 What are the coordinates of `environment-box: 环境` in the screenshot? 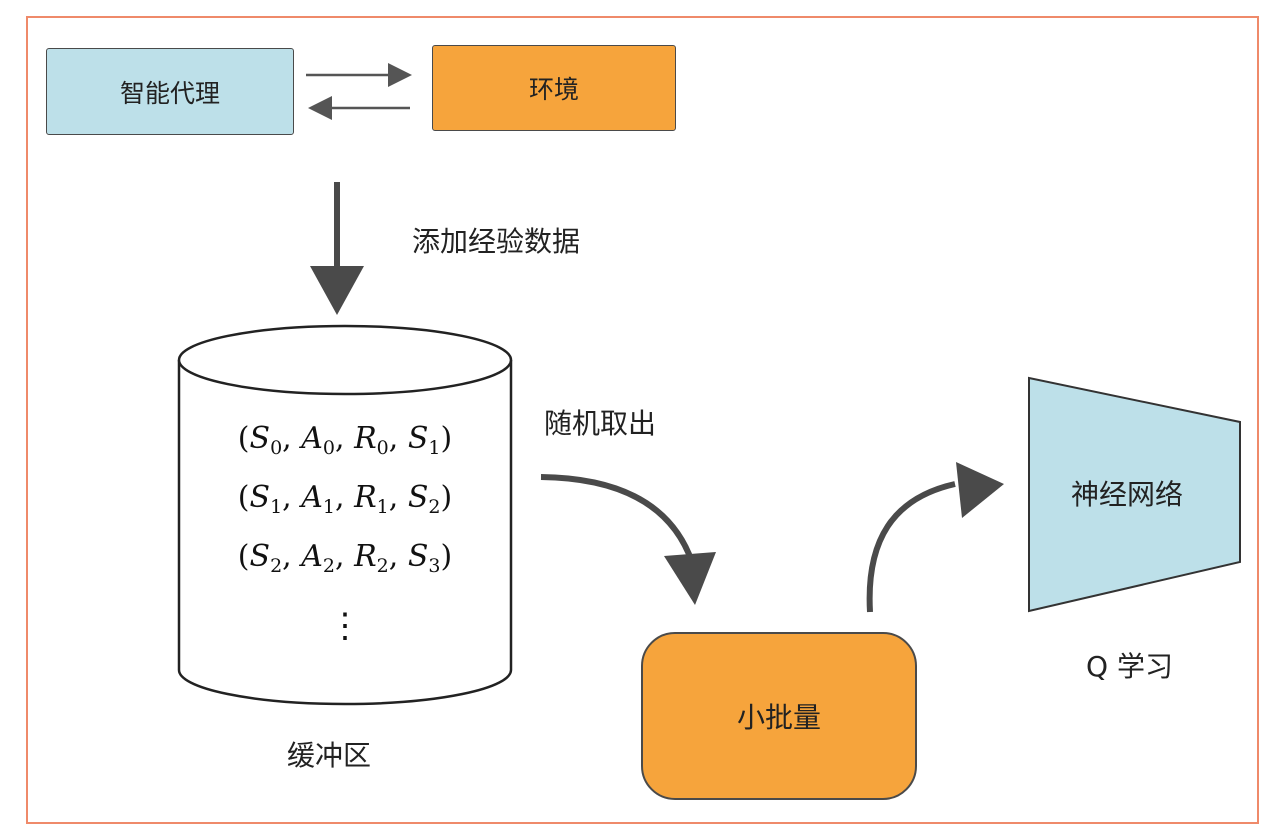 It's located at (554, 88).